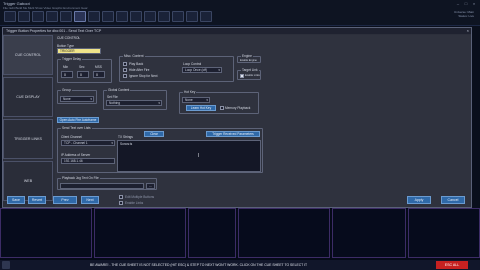 This screenshot has width=480, height=270. Describe the element at coordinates (94, 16) in the screenshot. I see `tag-icon` at that location.